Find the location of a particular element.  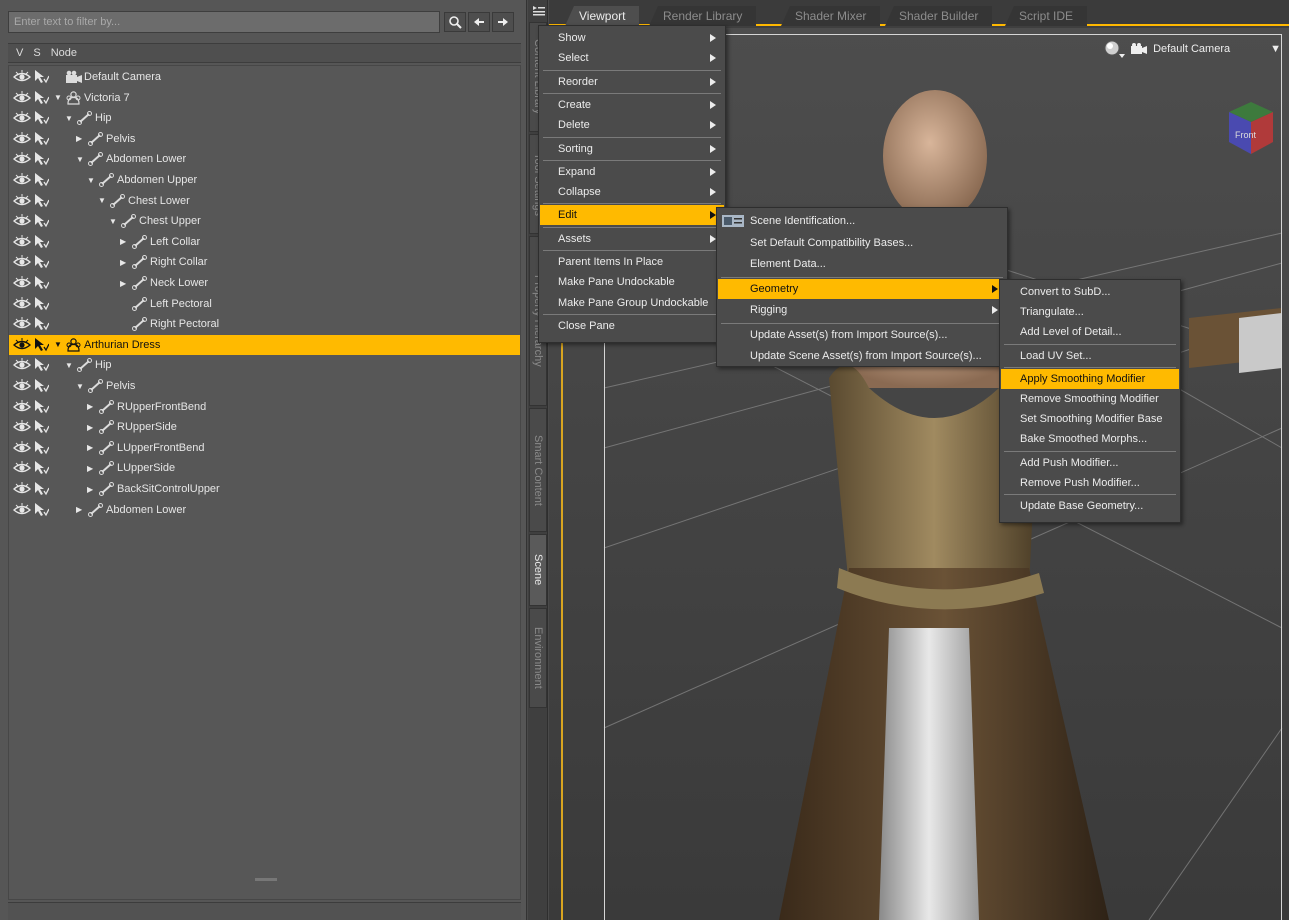

menu-item-rigging: Rigging is located at coordinates (862, 310).